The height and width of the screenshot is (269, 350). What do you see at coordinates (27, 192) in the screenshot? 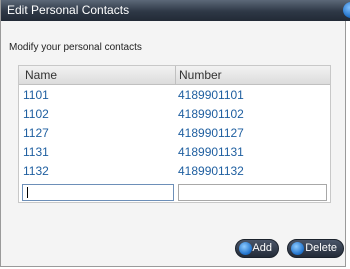
I see `text-cursor` at bounding box center [27, 192].